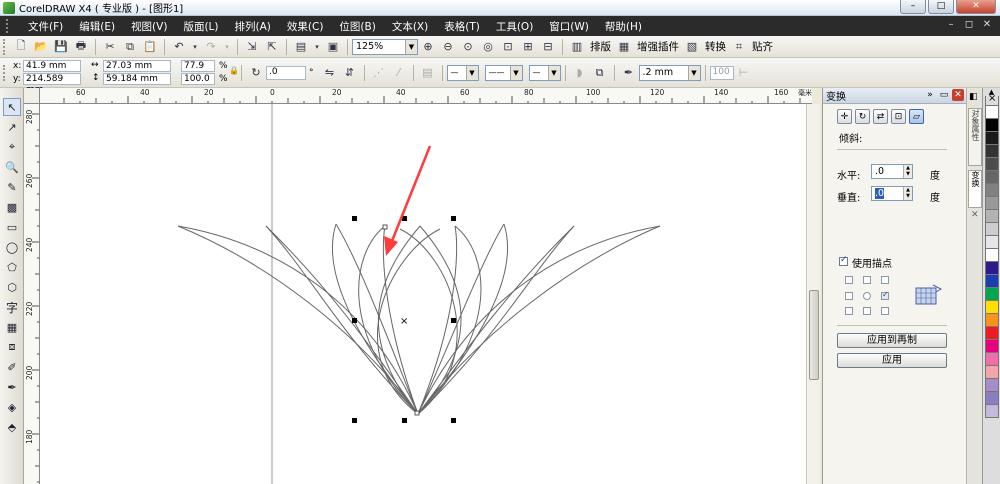 The height and width of the screenshot is (484, 1000). I want to click on minimize-button: –, so click(913, 7).